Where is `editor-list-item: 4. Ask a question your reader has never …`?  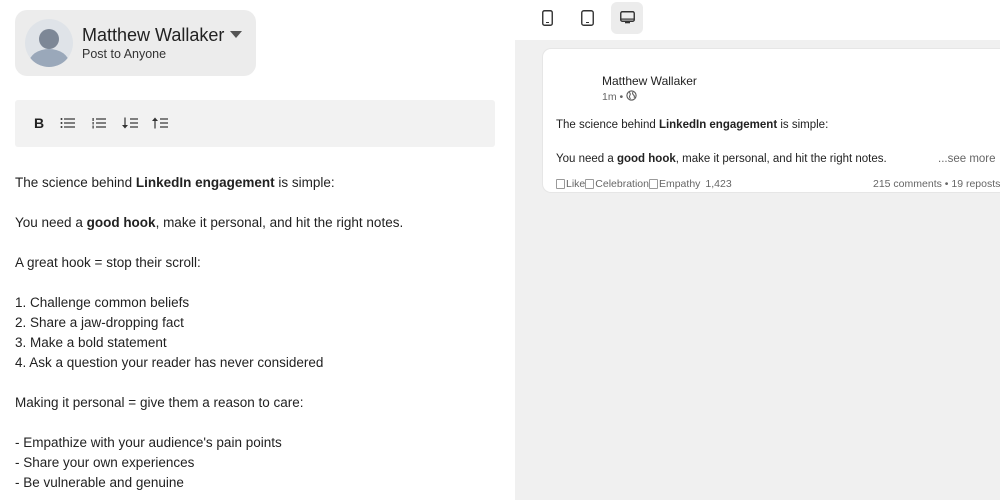 editor-list-item: 4. Ask a question your reader has never … is located at coordinates (169, 362).